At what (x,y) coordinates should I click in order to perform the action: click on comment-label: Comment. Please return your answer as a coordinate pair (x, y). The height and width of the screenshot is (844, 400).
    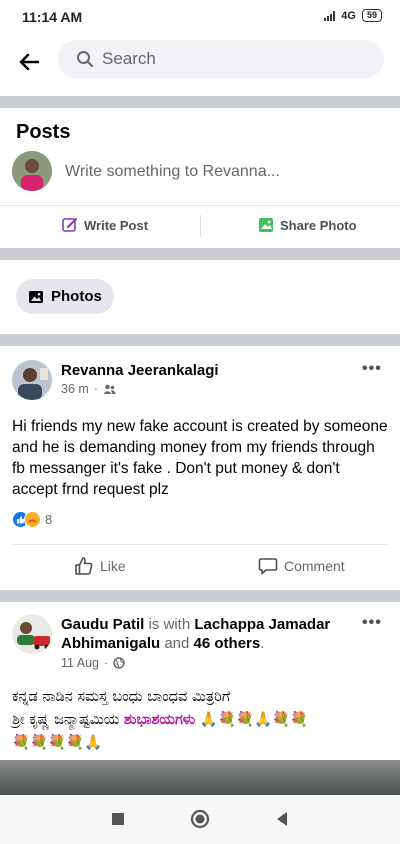
    Looking at the image, I should click on (314, 566).